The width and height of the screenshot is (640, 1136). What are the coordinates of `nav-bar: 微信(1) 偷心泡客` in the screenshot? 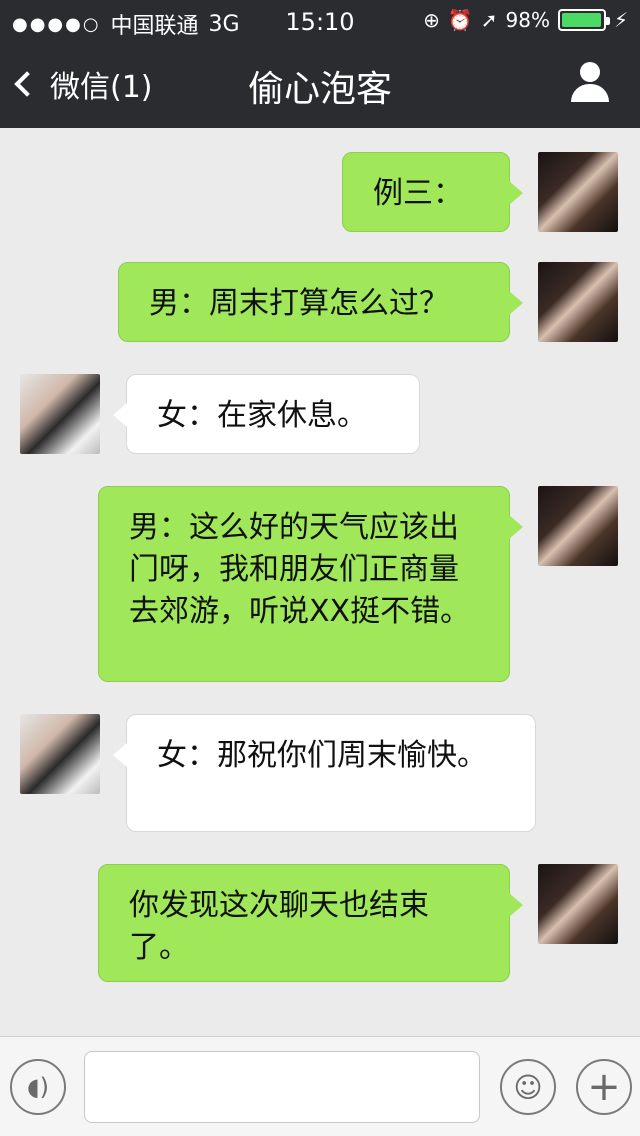 It's located at (320, 84).